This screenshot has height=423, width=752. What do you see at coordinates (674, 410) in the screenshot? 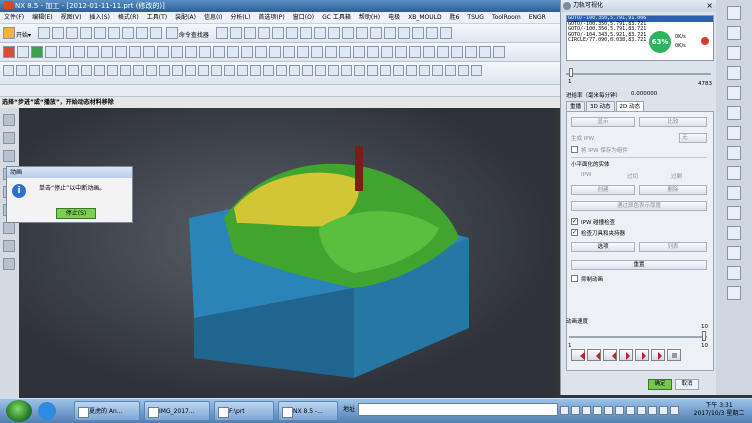
I see `volume-icon` at bounding box center [674, 410].